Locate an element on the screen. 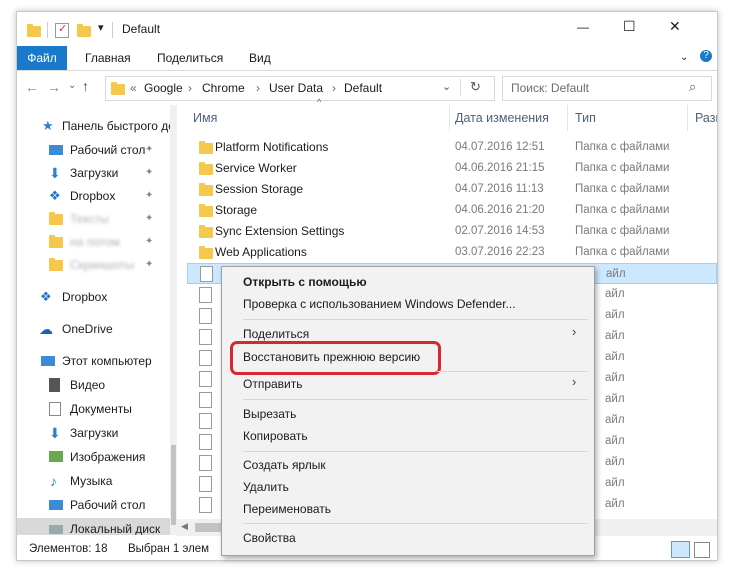  address-dropdown-icon: ⌄ is located at coordinates (446, 86).